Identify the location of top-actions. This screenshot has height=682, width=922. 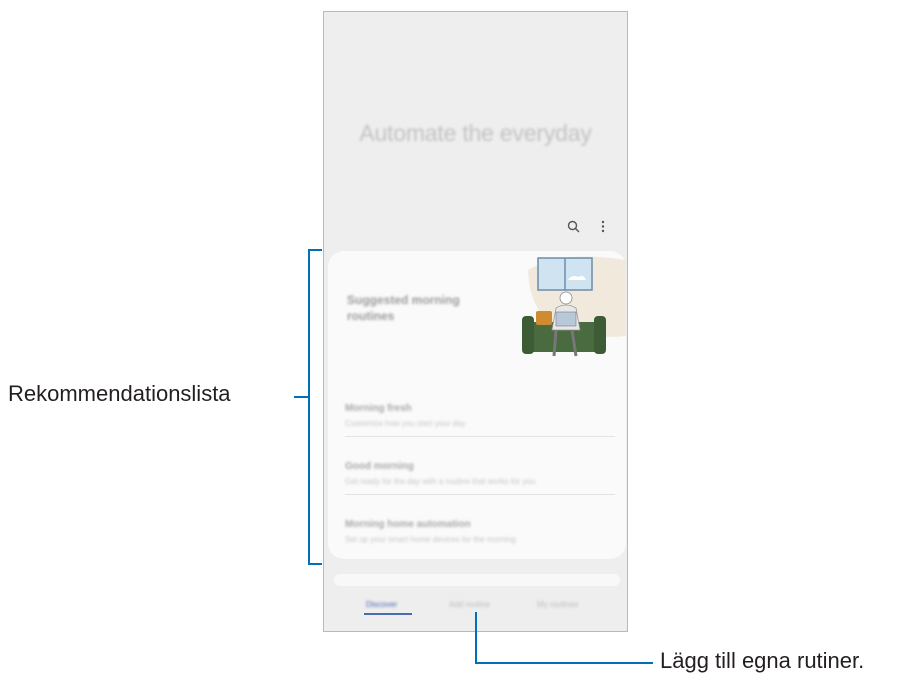
(588, 226).